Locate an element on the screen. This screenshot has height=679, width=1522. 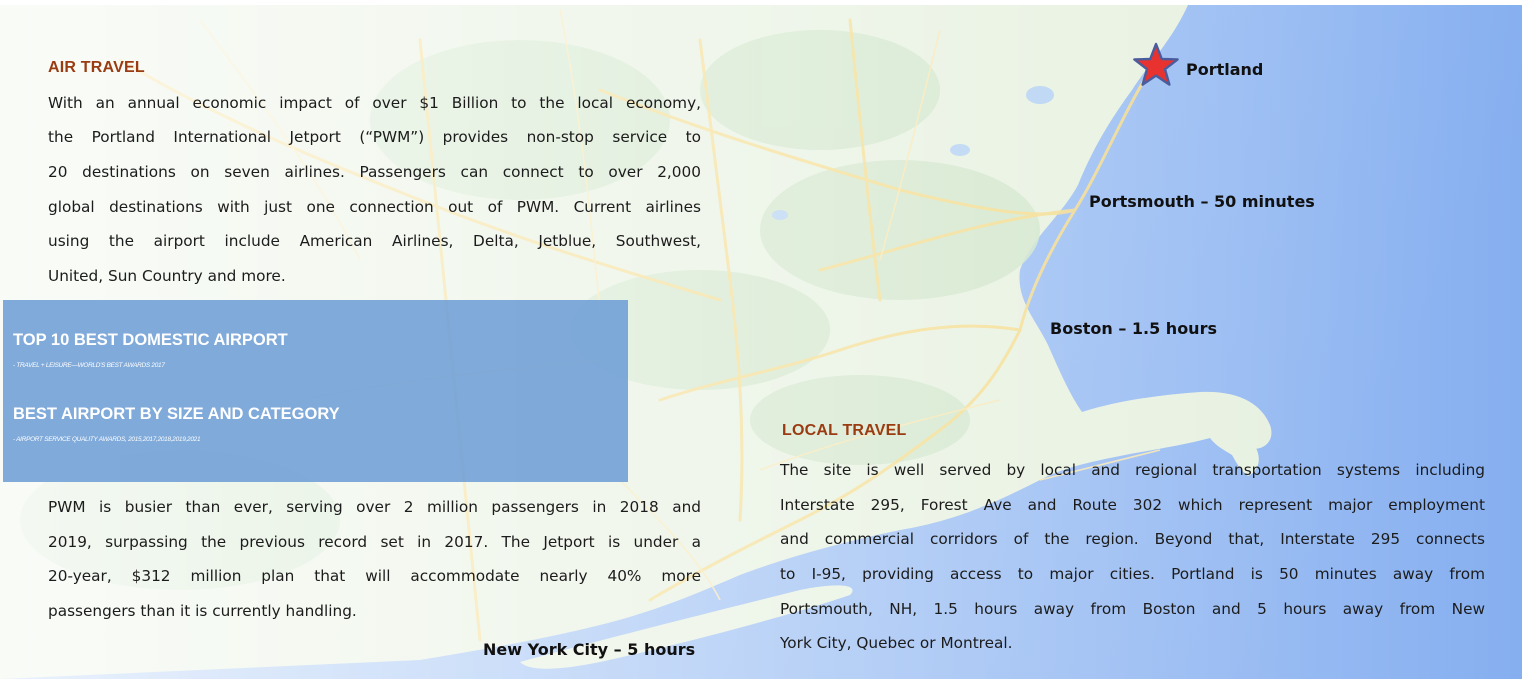
award-title: TOP 10 BEST DOMESTIC AIRPORT is located at coordinates (150, 340).